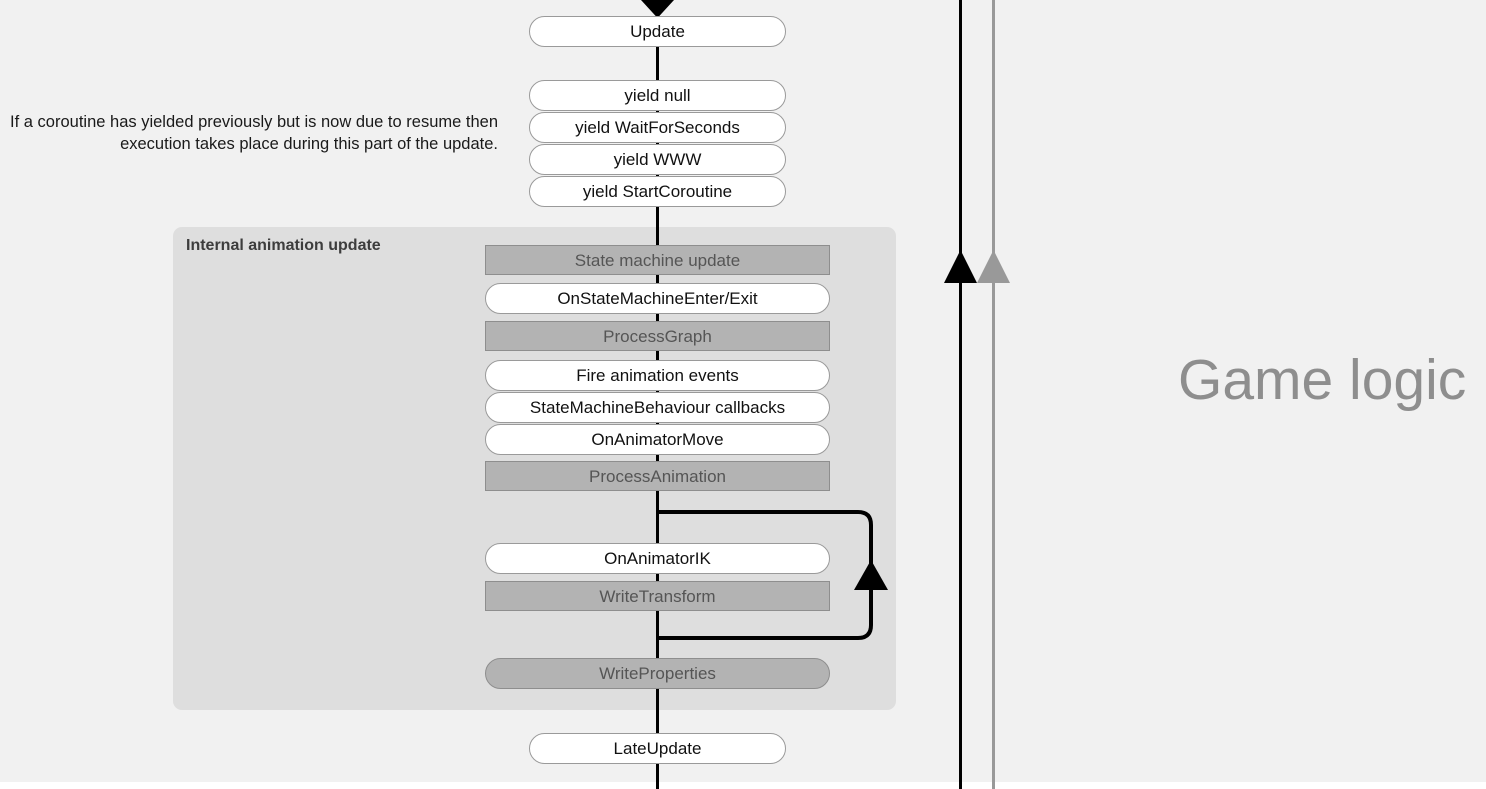 Image resolution: width=1486 pixels, height=789 pixels. I want to click on node-yield-null: yield null, so click(657, 95).